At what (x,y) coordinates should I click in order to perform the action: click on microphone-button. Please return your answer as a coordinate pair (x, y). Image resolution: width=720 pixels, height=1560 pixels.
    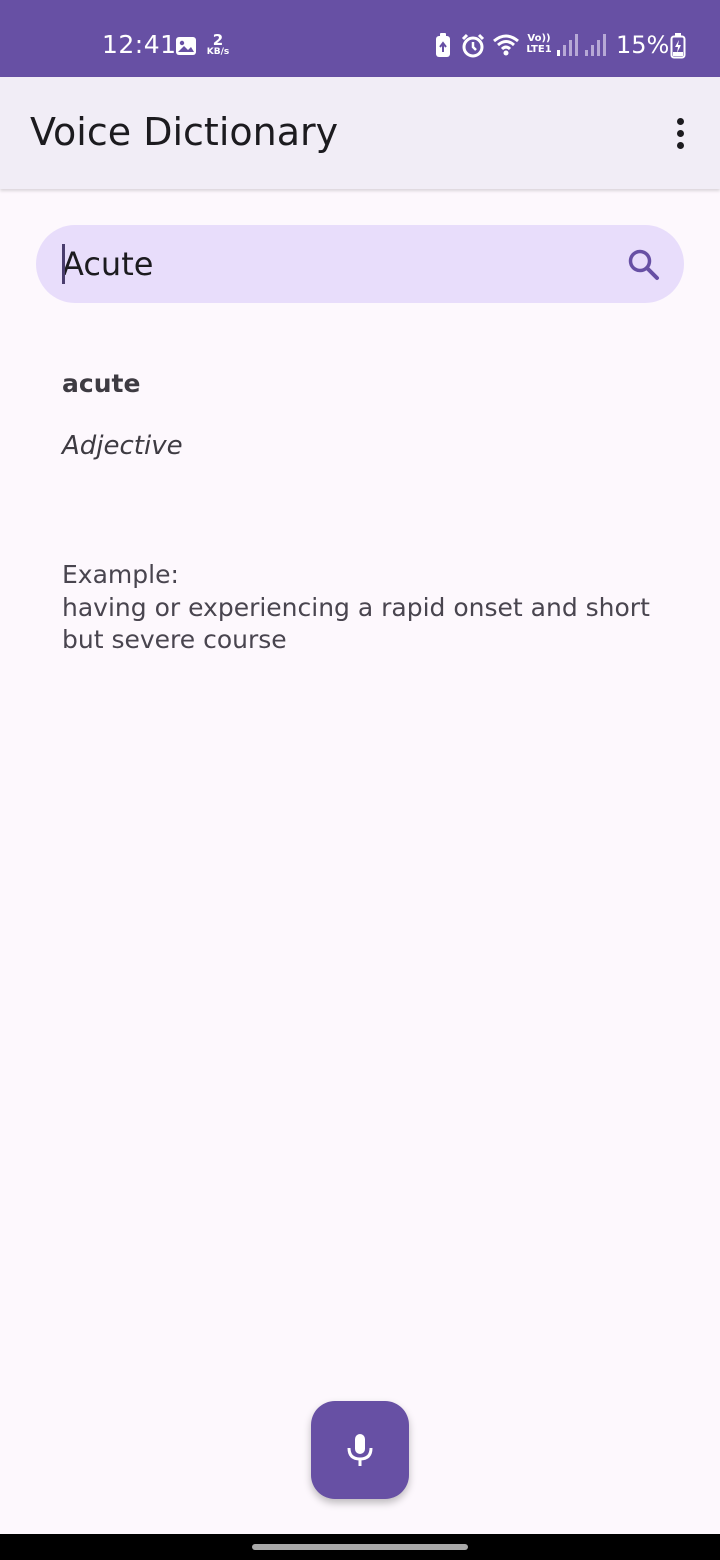
    Looking at the image, I should click on (360, 1450).